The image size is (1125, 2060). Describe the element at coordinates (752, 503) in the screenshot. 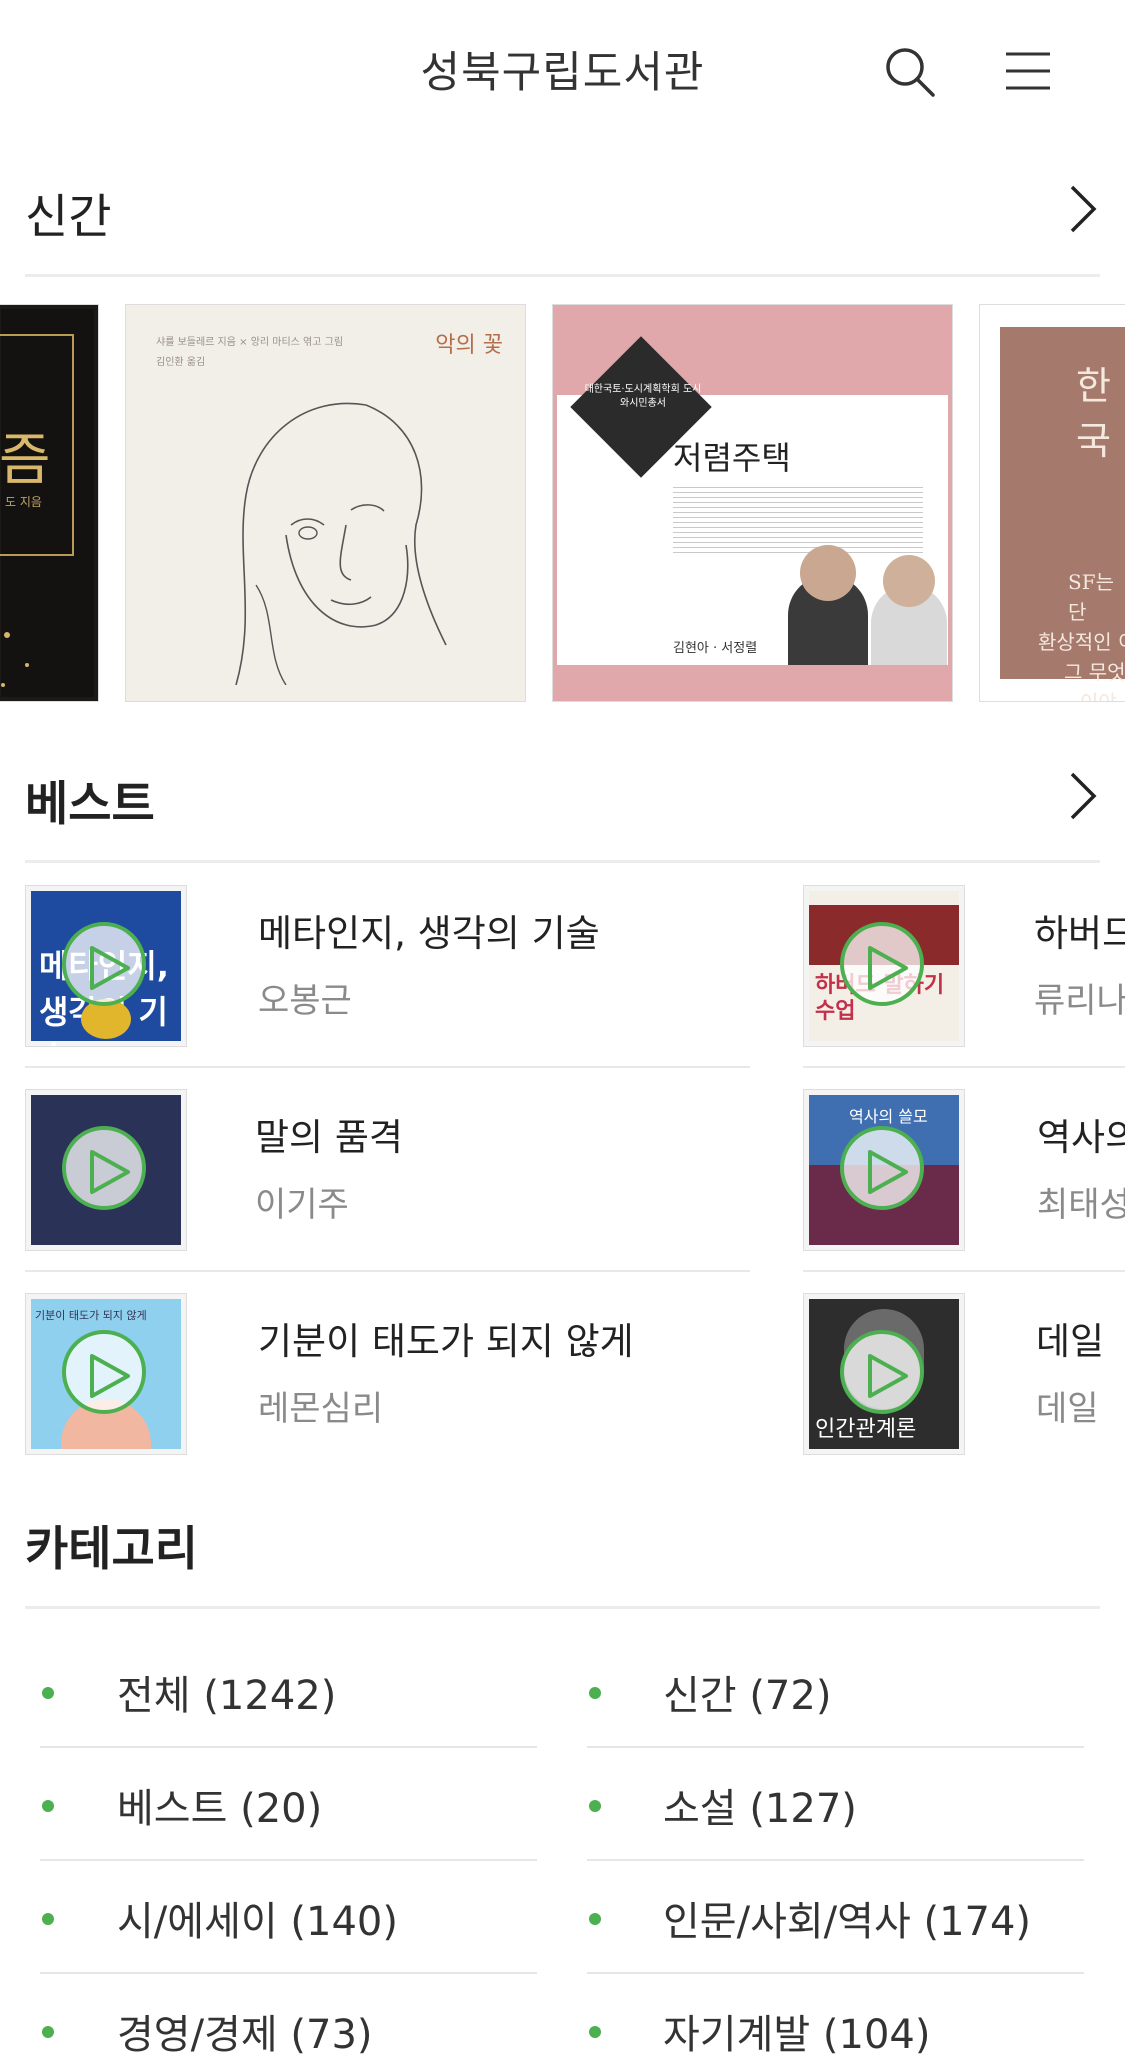

I see `new-book-cover-3: 대한국토·도시계획학회 도시와시민총서 저렴주택 김현아 · 서정렬` at that location.